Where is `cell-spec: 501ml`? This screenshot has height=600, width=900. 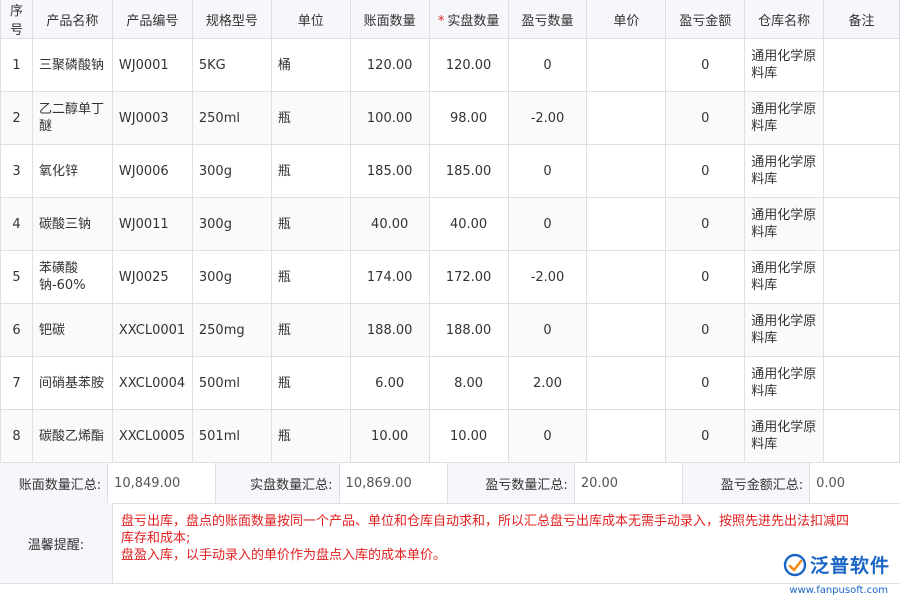
cell-spec: 501ml is located at coordinates (231, 436).